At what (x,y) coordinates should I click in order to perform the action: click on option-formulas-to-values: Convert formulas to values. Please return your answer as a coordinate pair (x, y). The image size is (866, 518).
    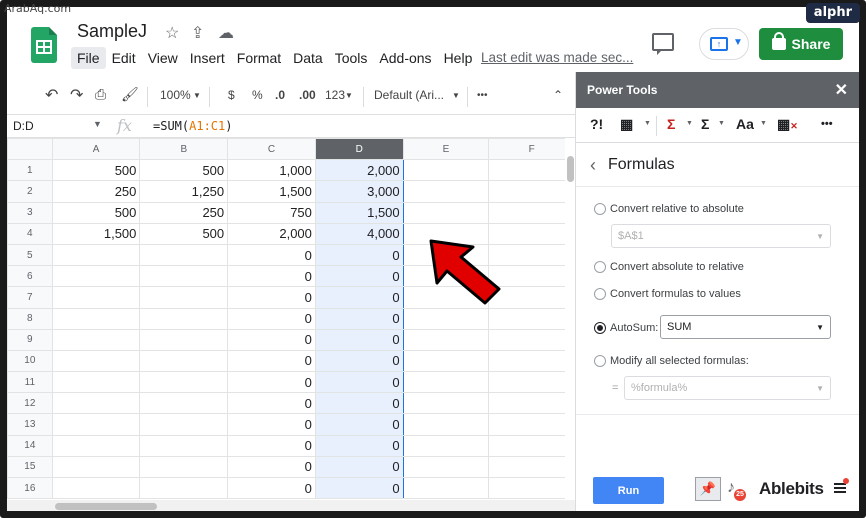
    Looking at the image, I should click on (667, 294).